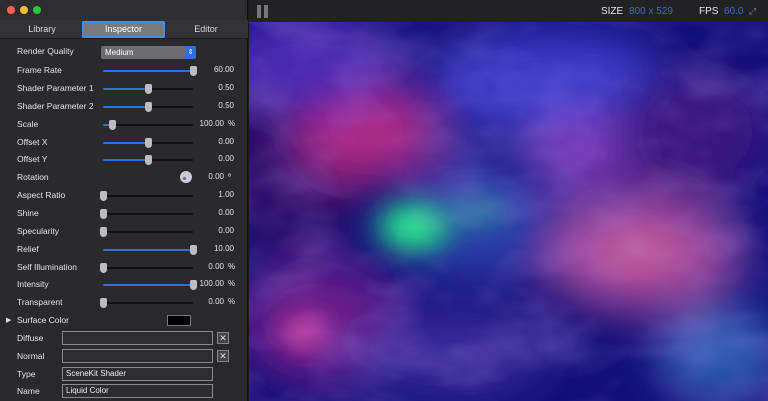 The image size is (768, 401). Describe the element at coordinates (734, 11) in the screenshot. I see `fps-value: 60.0` at that location.